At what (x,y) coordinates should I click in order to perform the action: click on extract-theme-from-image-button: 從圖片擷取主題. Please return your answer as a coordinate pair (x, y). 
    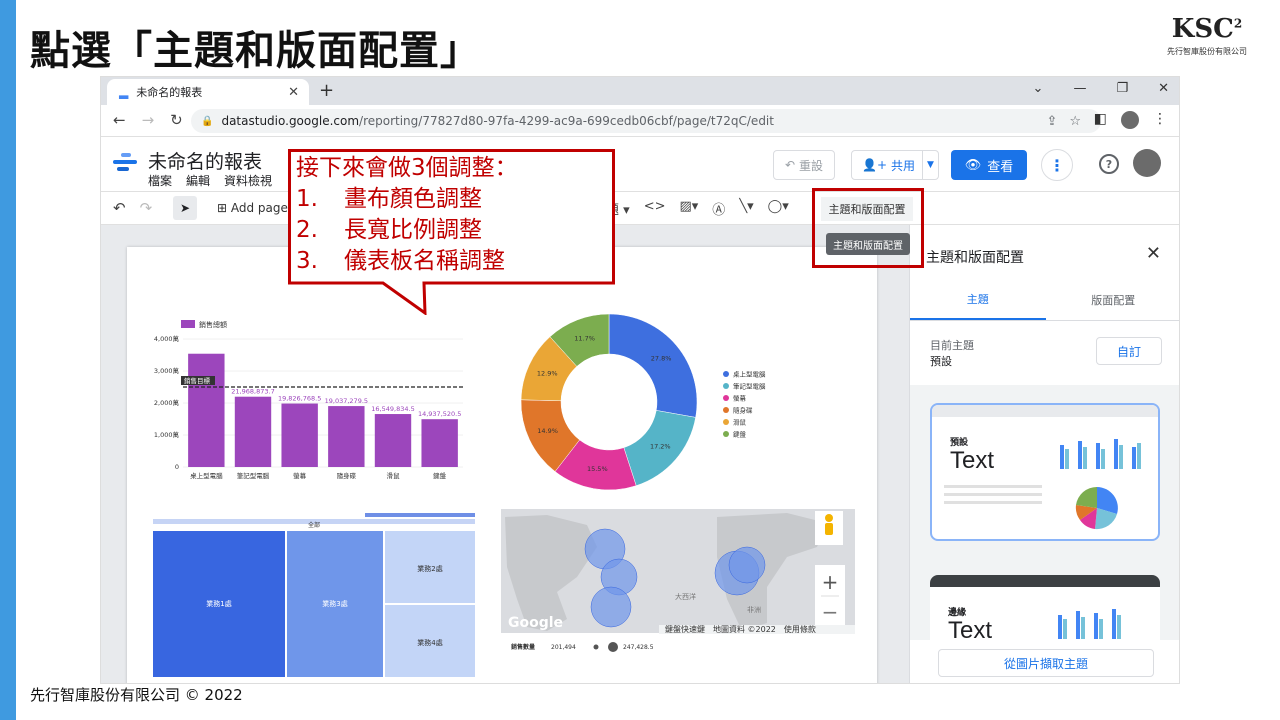
    Looking at the image, I should click on (1046, 663).